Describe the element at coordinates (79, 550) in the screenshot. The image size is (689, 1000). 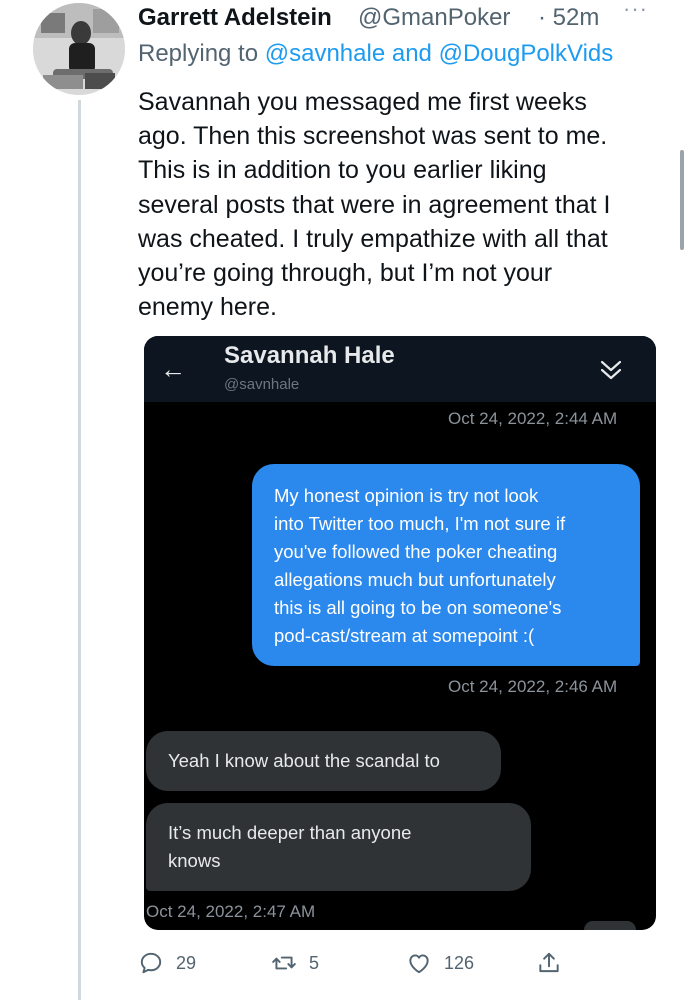
I see `thread-line` at that location.